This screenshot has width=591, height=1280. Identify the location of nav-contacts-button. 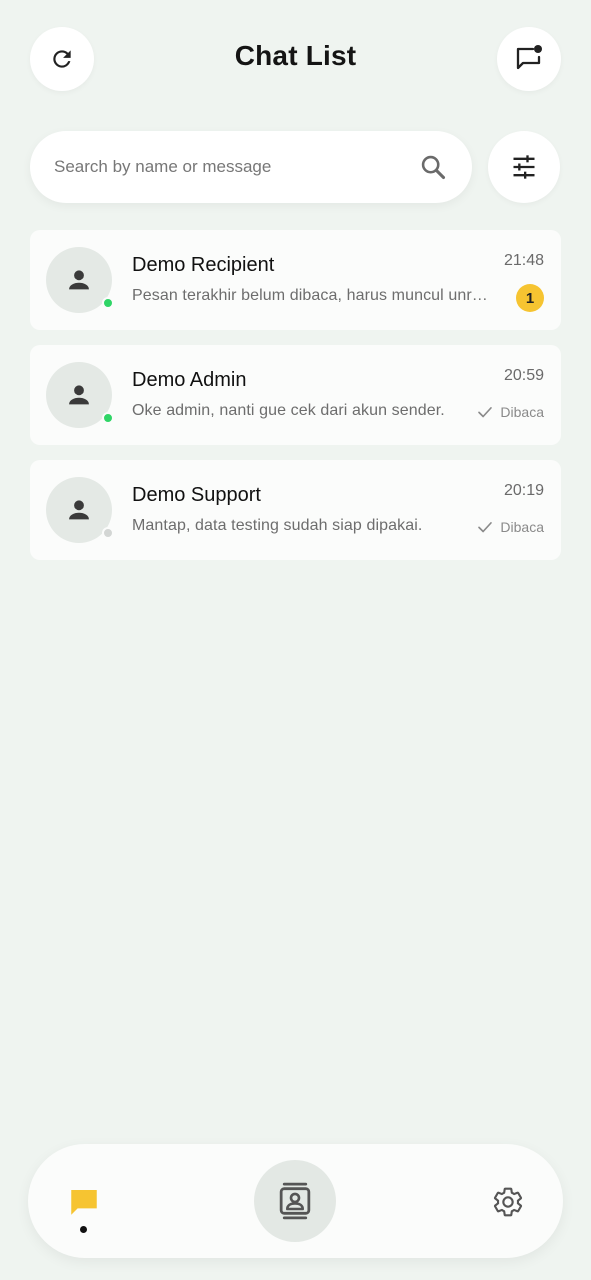
(295, 1201).